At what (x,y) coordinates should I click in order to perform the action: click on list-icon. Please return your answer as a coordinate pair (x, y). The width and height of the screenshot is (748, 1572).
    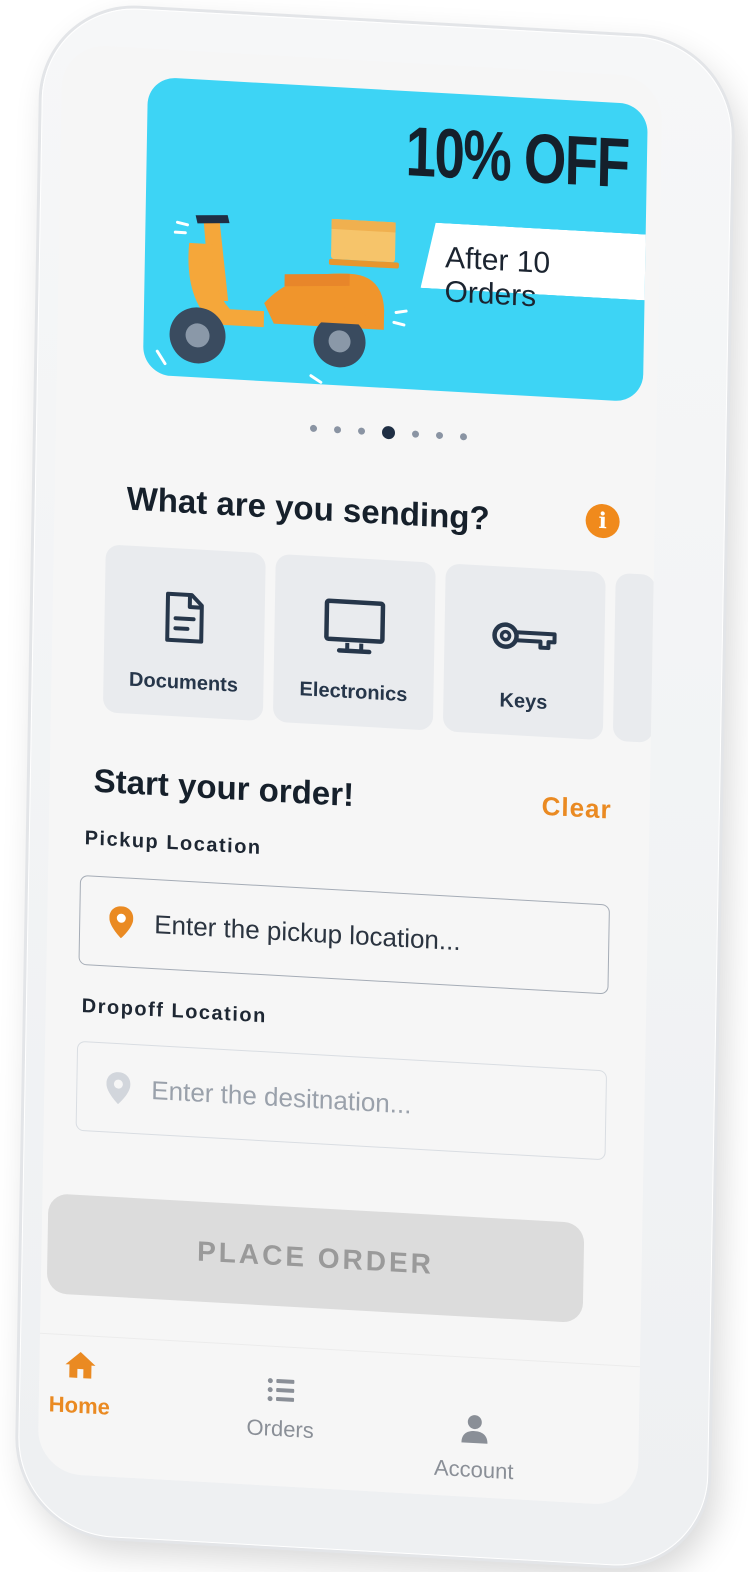
    Looking at the image, I should click on (281, 1392).